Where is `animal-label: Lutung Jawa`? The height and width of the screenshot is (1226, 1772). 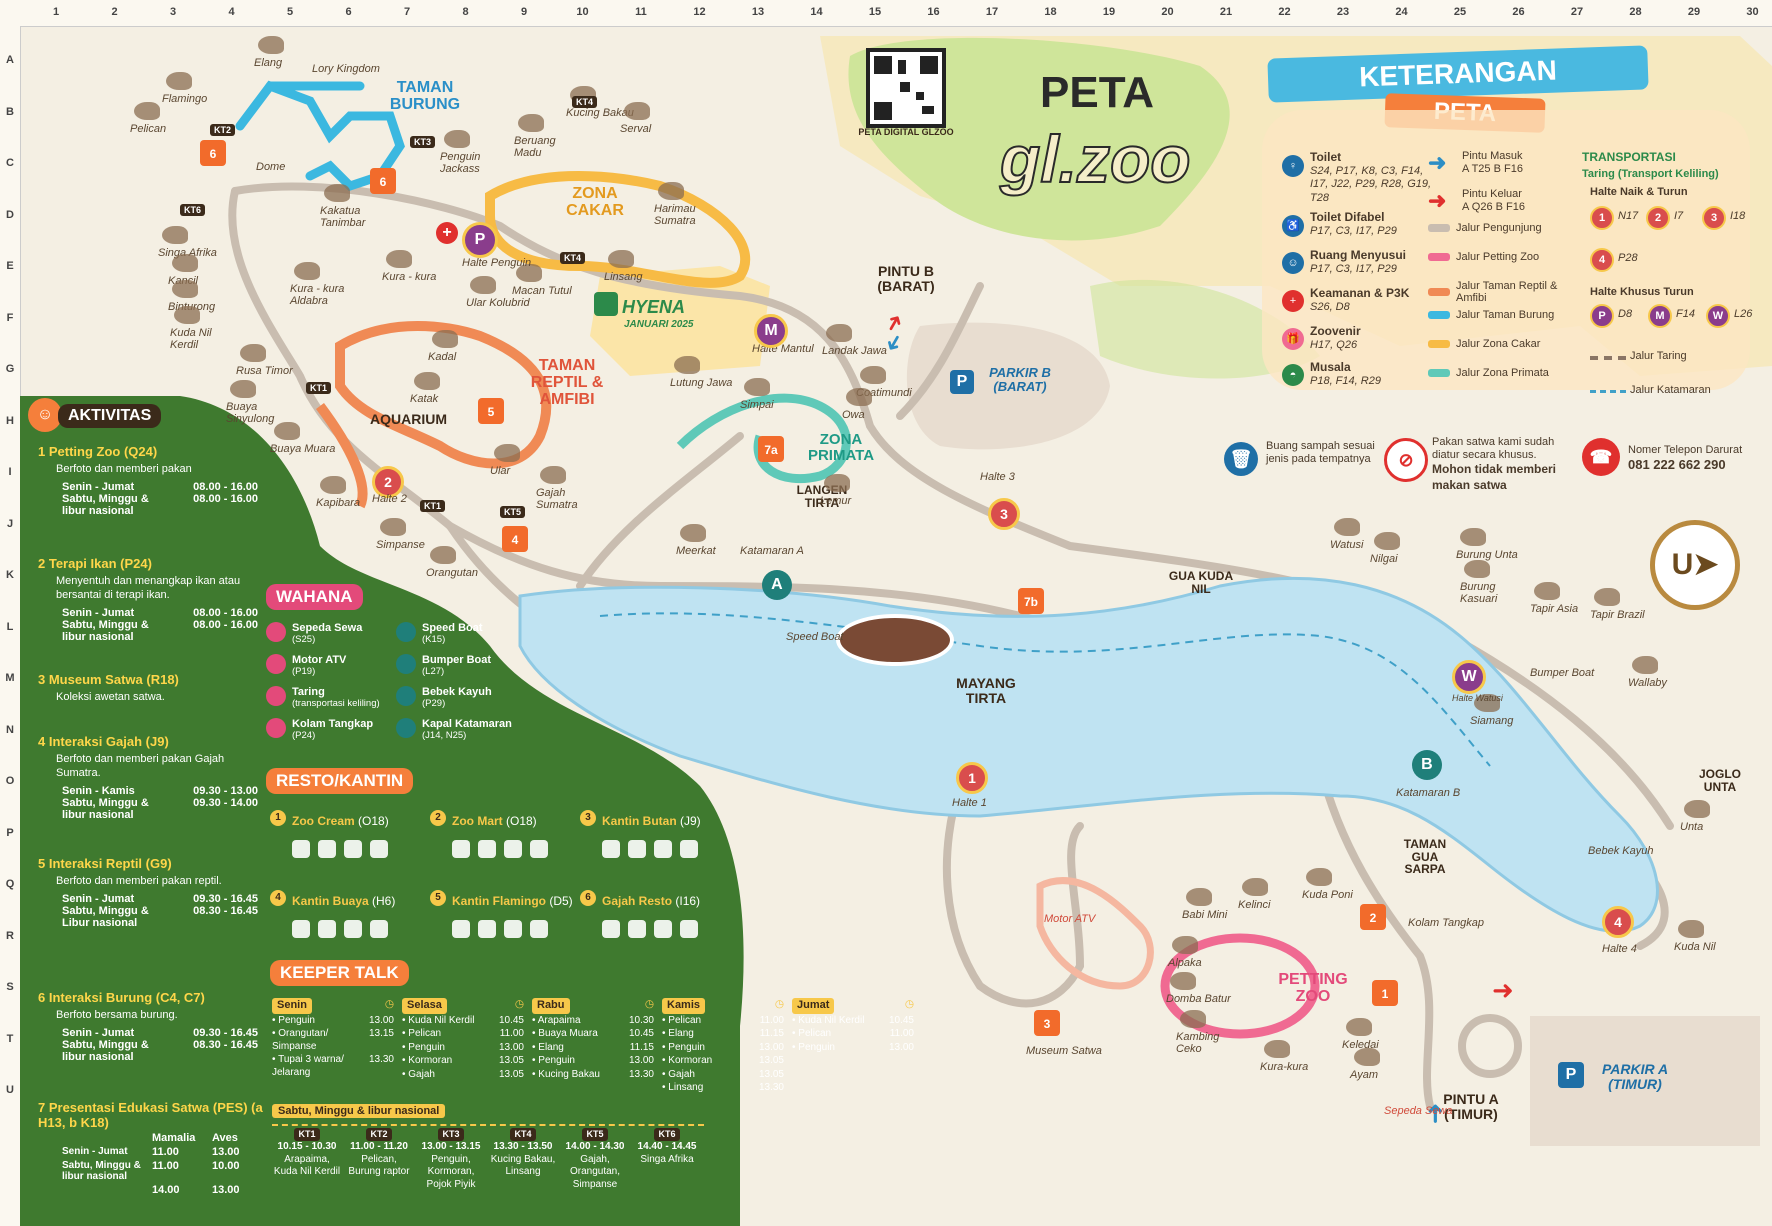 animal-label: Lutung Jawa is located at coordinates (701, 383).